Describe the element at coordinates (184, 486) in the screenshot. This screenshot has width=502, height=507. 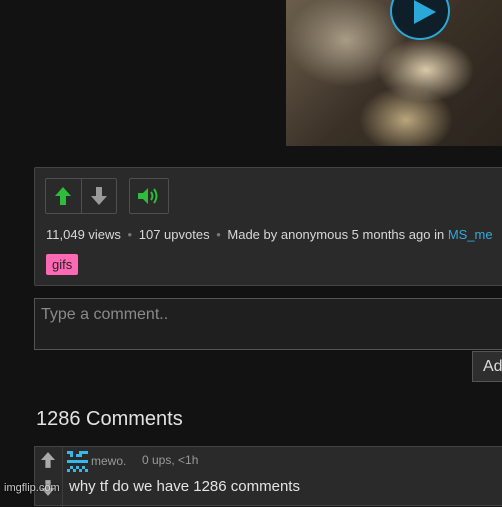
I see `comment-text: why tf do we have 1286 comments` at that location.